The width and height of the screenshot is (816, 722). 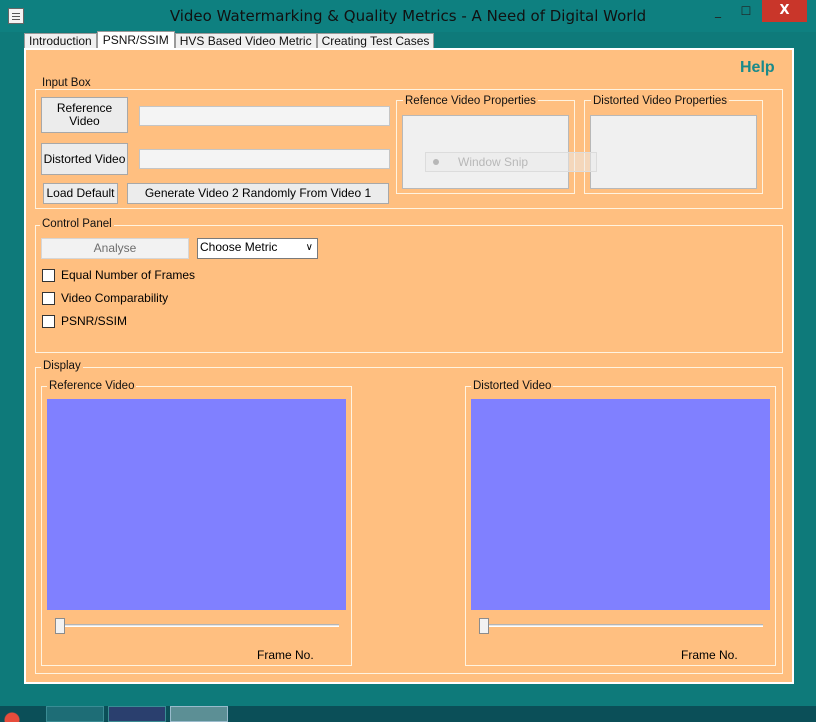 What do you see at coordinates (77, 224) in the screenshot?
I see `control-panel-label: Control Panel` at bounding box center [77, 224].